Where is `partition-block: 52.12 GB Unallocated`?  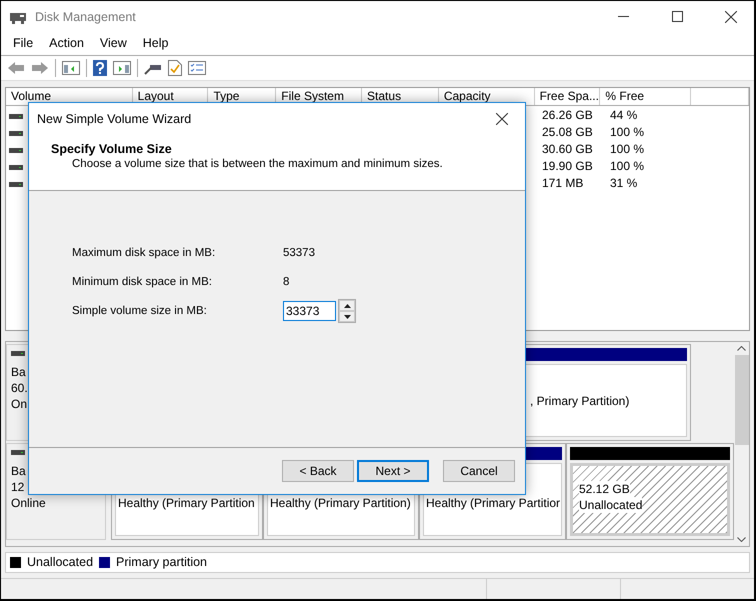 partition-block: 52.12 GB Unallocated is located at coordinates (650, 491).